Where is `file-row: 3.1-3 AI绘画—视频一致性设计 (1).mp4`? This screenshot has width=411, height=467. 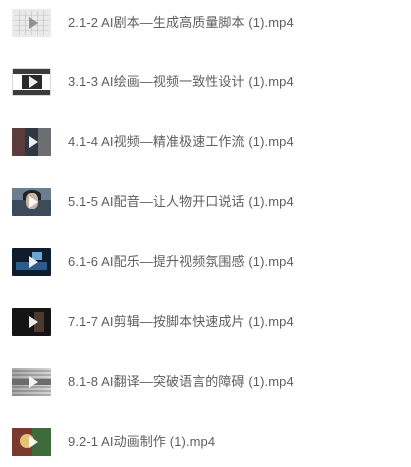 file-row: 3.1-3 AI绘画—视频一致性设计 (1).mp4 is located at coordinates (205, 82).